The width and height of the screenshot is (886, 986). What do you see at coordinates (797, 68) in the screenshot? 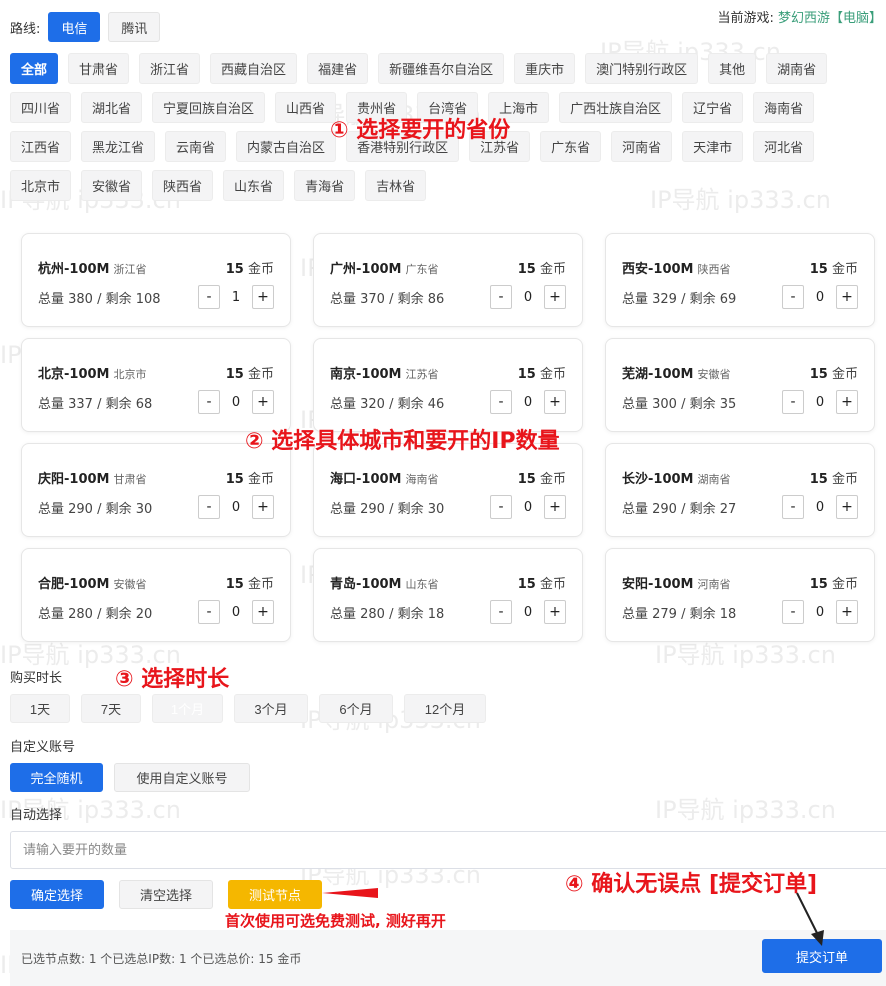
I see `province-option: 湖南省` at bounding box center [797, 68].